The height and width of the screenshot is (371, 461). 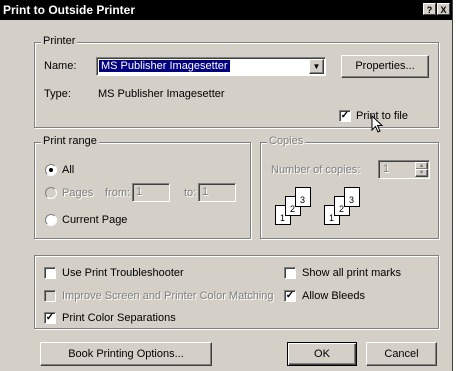 I want to click on printer-name-select: MS Publisher Imagesetter ▼, so click(x=211, y=66).